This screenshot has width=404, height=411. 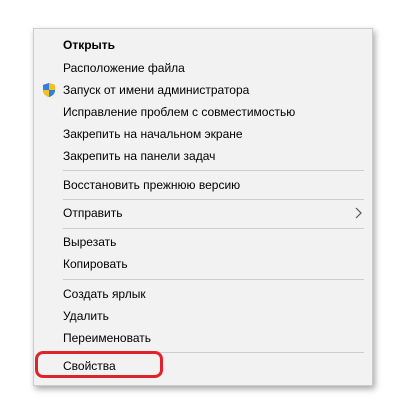 I want to click on chevron-right-icon, so click(x=358, y=213).